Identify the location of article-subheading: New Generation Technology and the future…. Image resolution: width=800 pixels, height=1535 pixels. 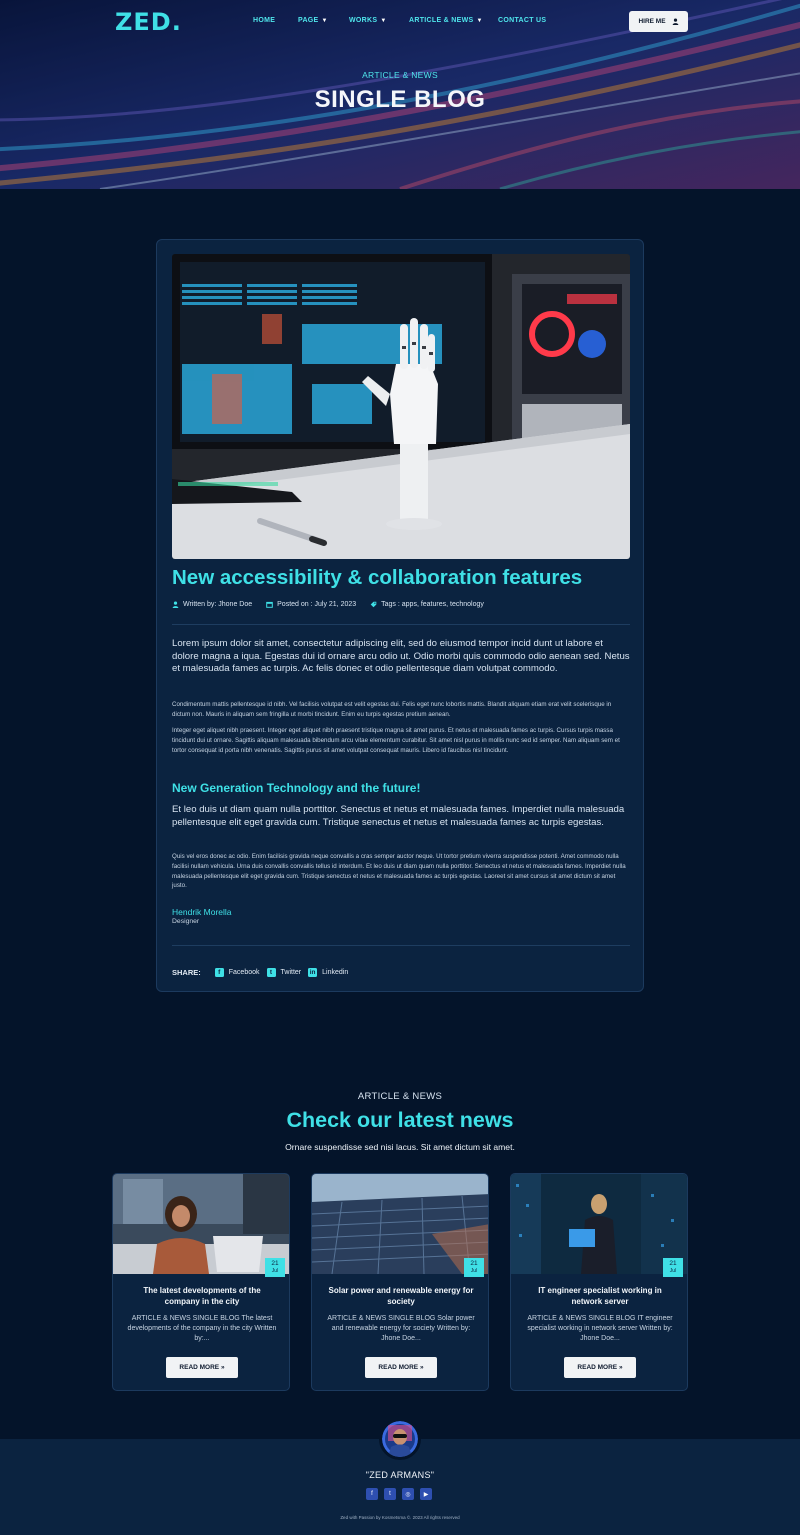
(296, 788).